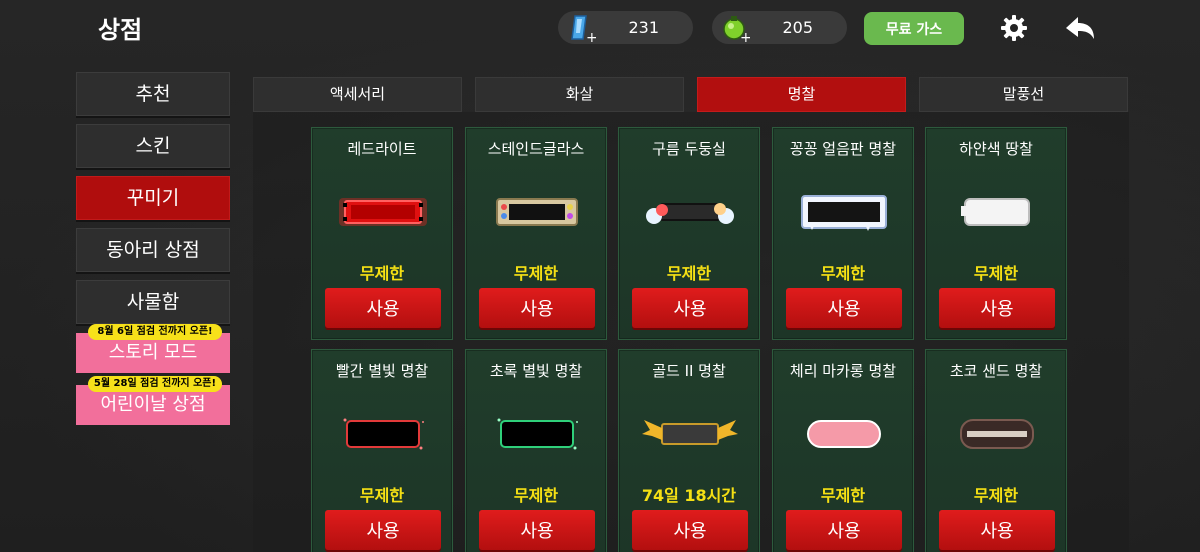 The width and height of the screenshot is (1200, 552). Describe the element at coordinates (843, 149) in the screenshot. I see `item-name: 꽁꽁 얼음판 명찰` at that location.